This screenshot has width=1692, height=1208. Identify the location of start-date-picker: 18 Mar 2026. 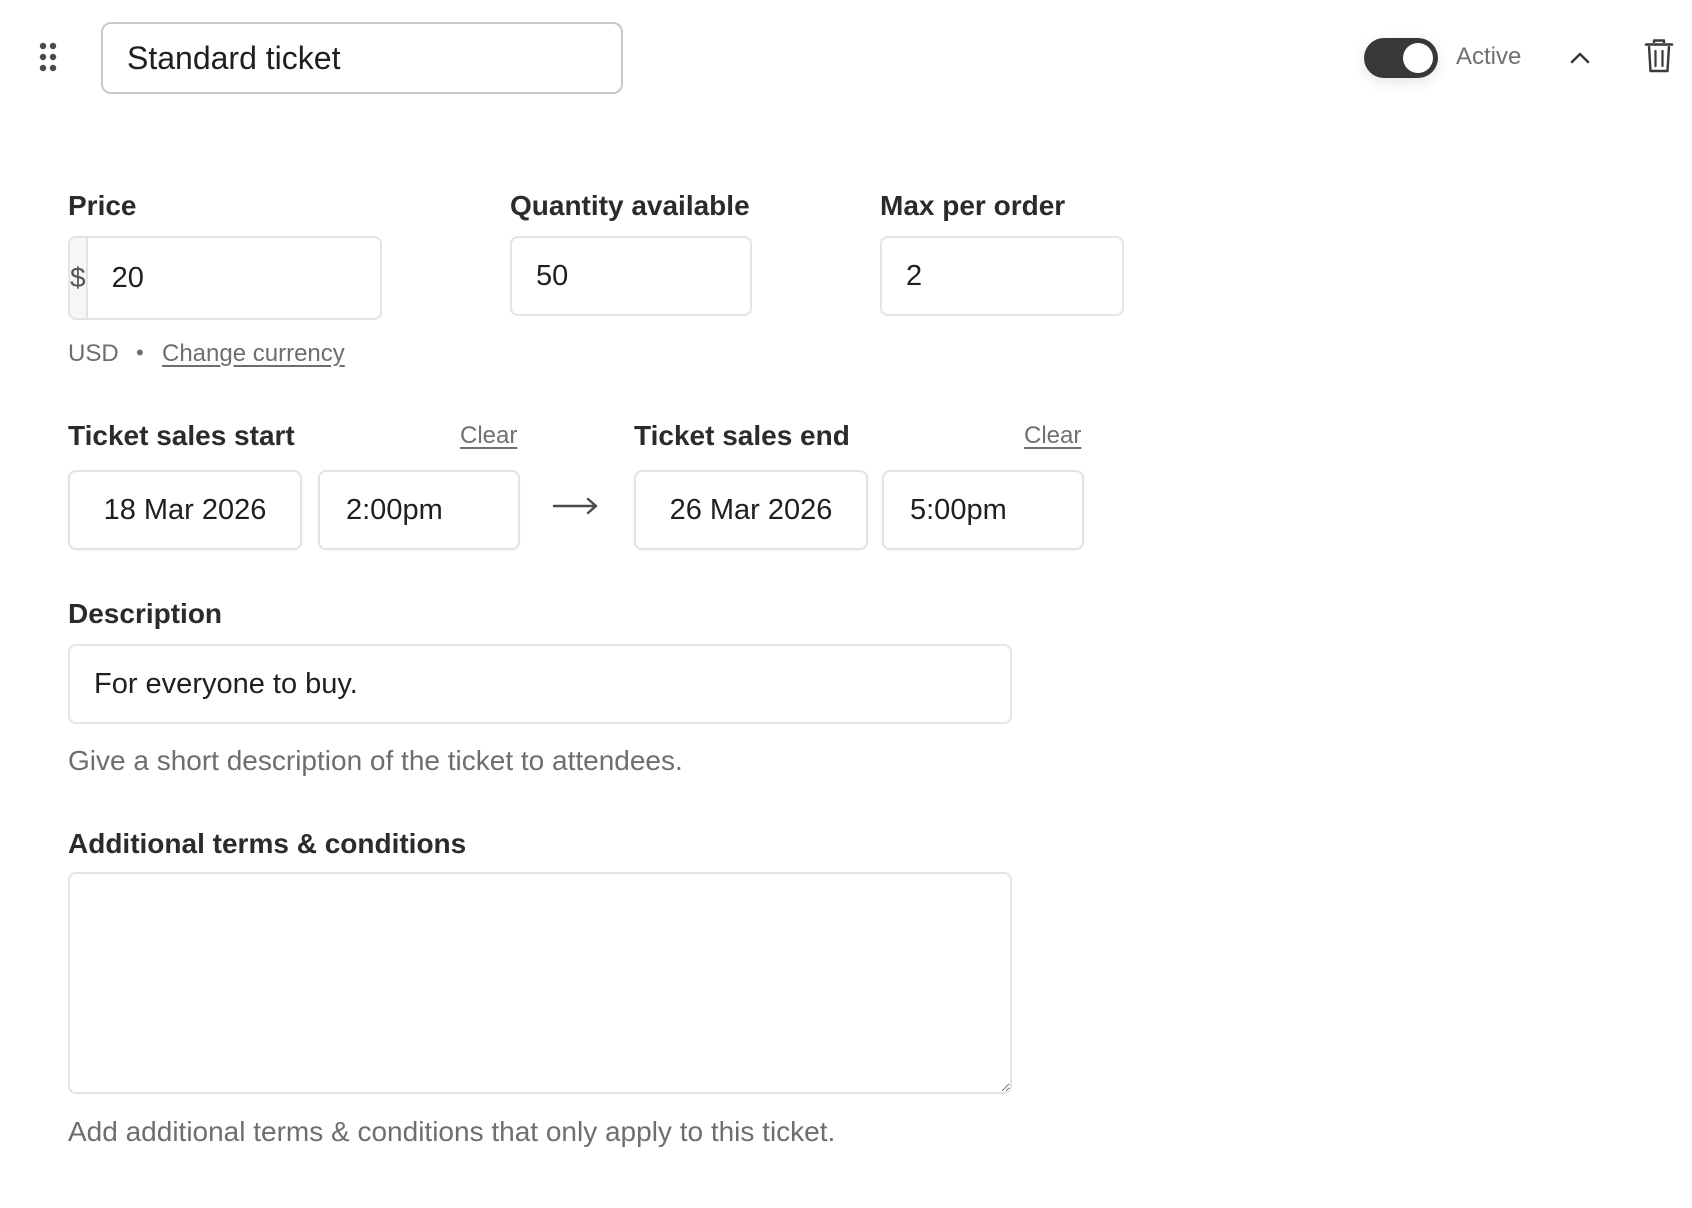
(185, 510).